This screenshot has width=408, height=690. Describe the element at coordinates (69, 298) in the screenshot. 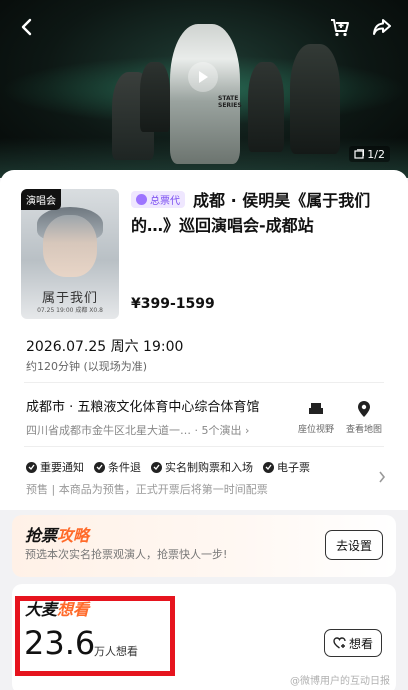

I see `poster-title: 属于我们` at that location.